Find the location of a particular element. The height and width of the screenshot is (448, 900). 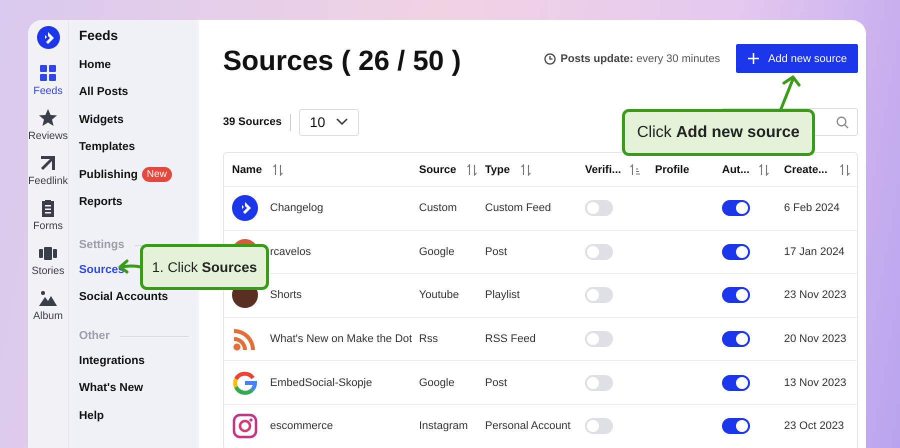

source-name: rcavelos is located at coordinates (290, 252).